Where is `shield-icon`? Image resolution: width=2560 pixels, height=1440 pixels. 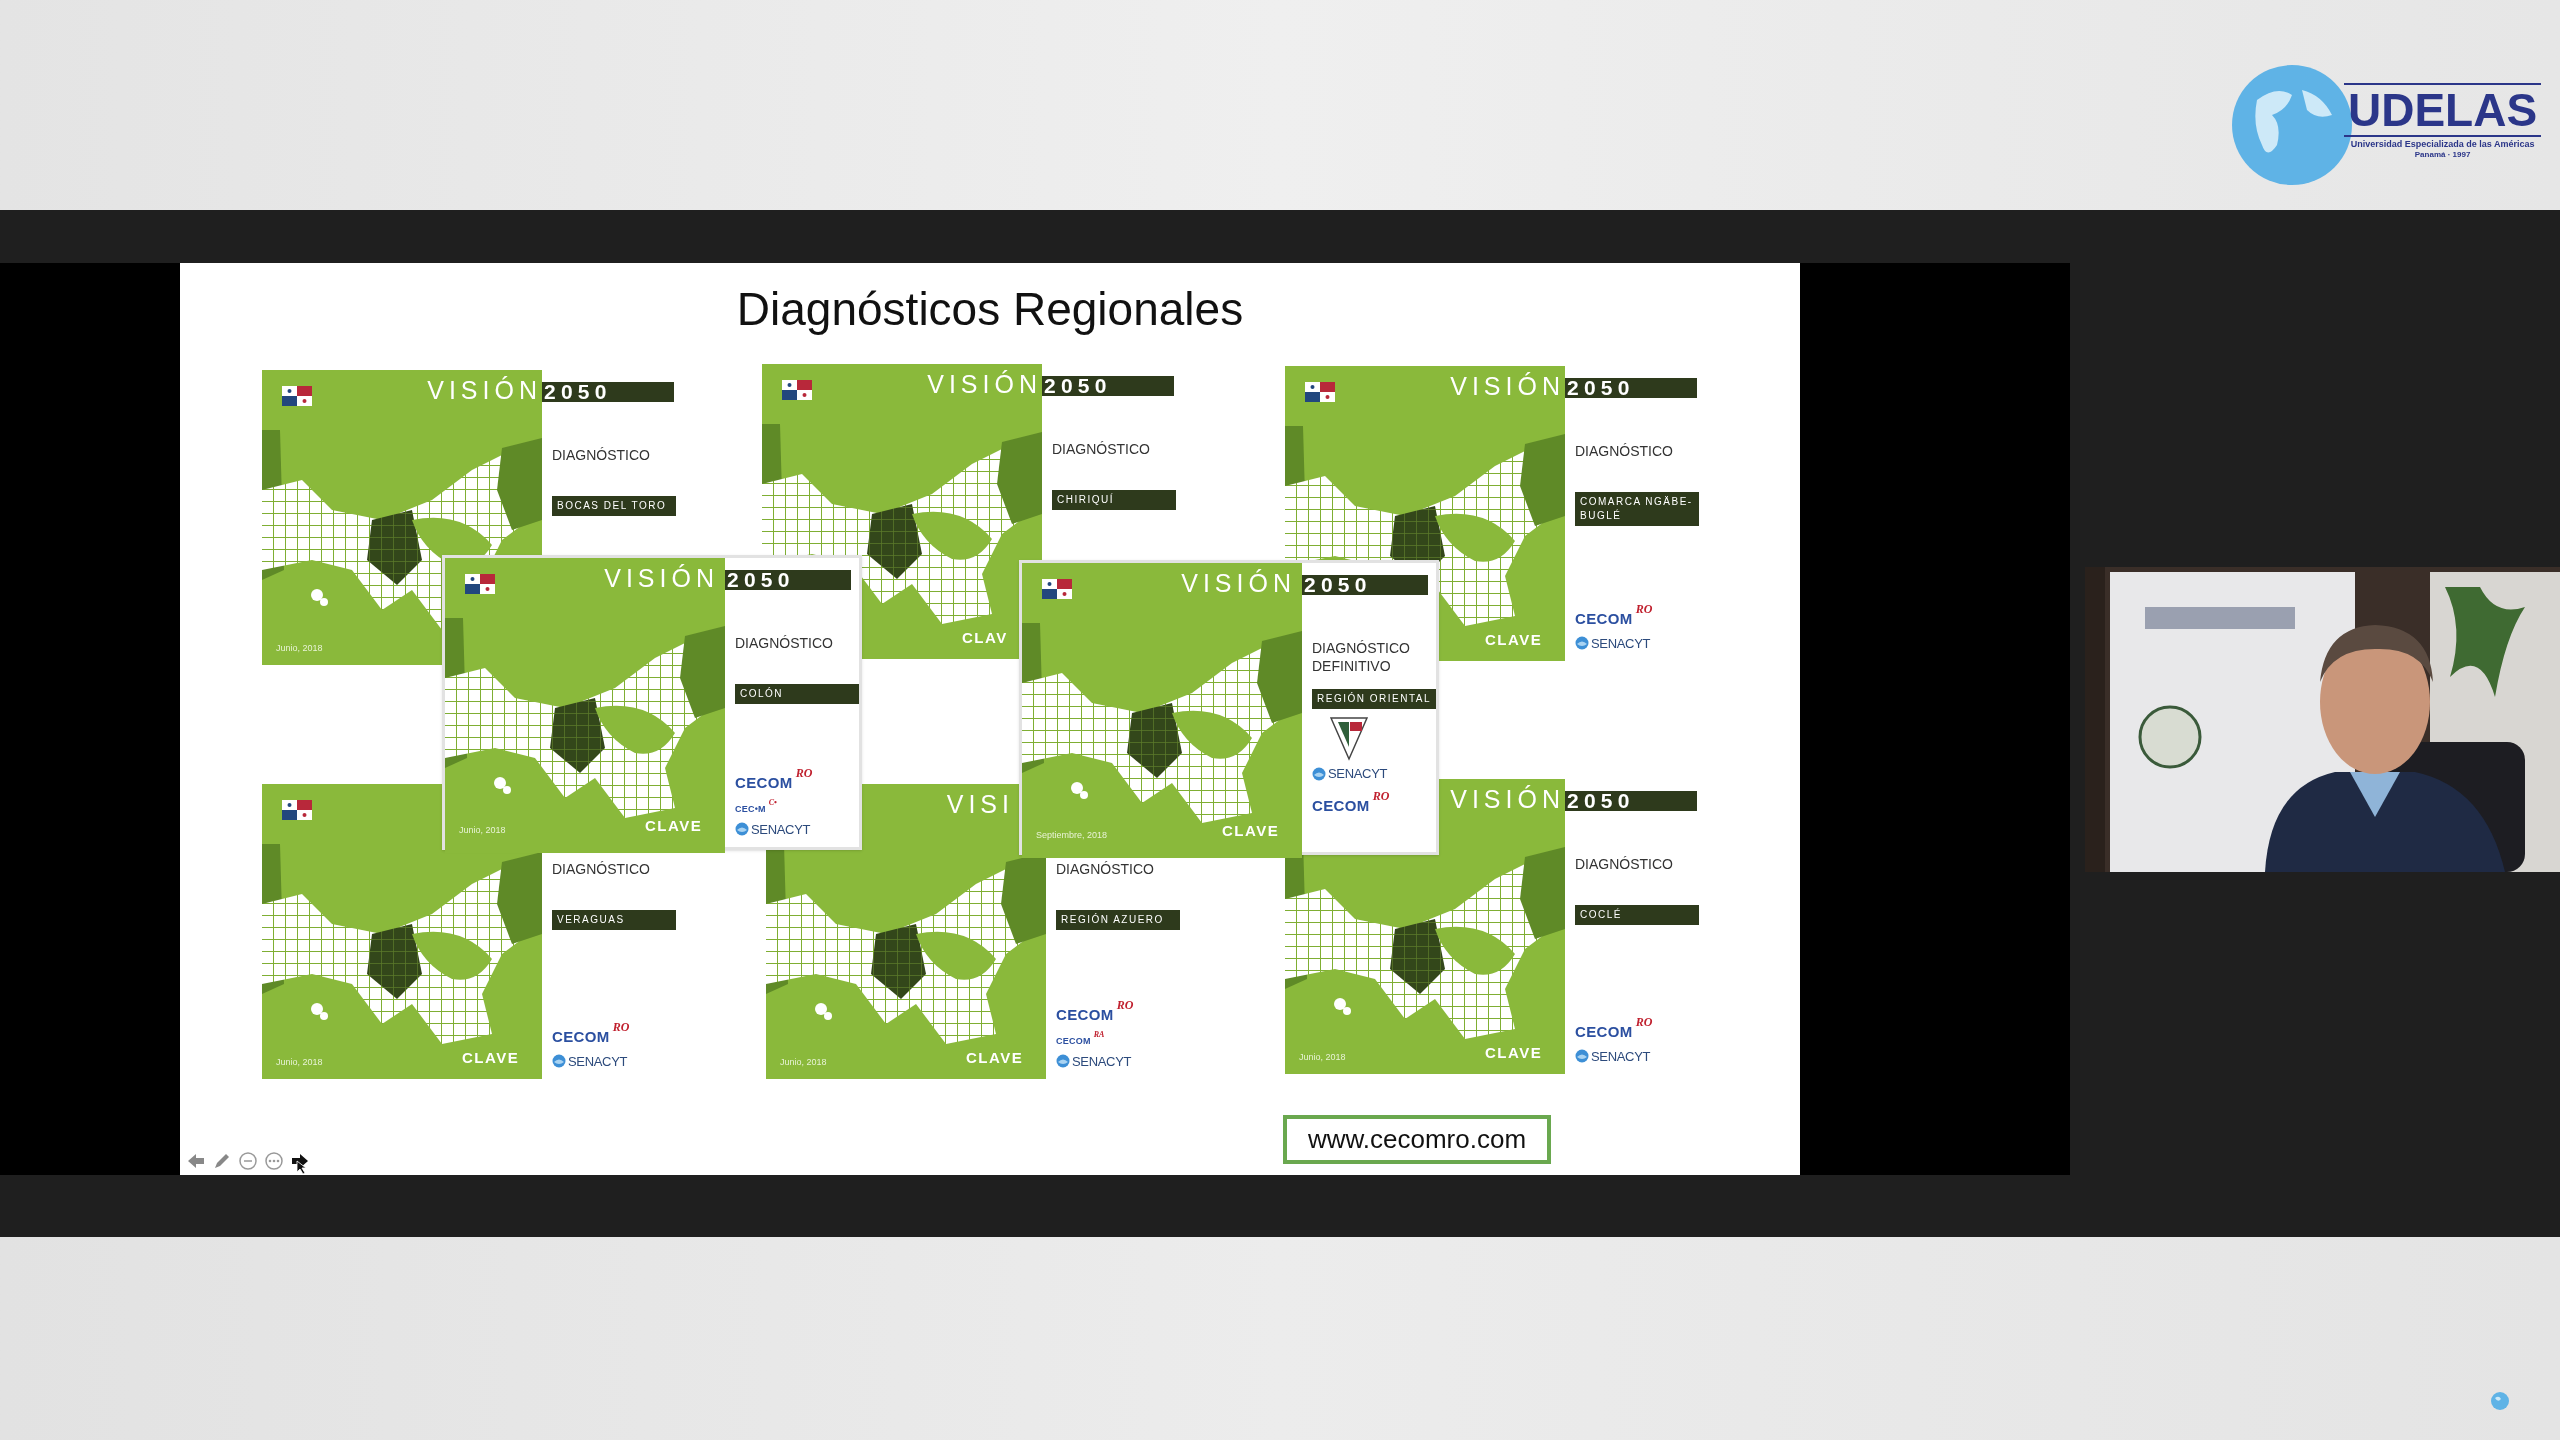
shield-icon is located at coordinates (1349, 739).